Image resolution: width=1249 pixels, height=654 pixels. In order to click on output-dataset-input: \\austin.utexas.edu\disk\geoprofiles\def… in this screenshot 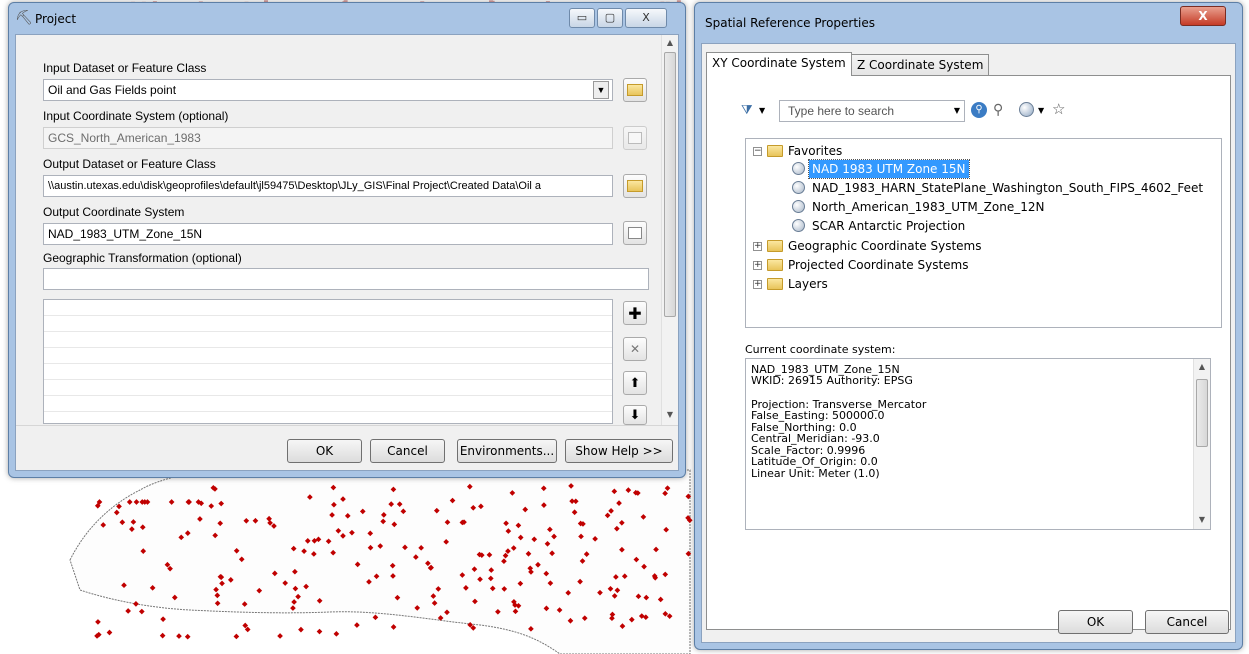, I will do `click(328, 186)`.